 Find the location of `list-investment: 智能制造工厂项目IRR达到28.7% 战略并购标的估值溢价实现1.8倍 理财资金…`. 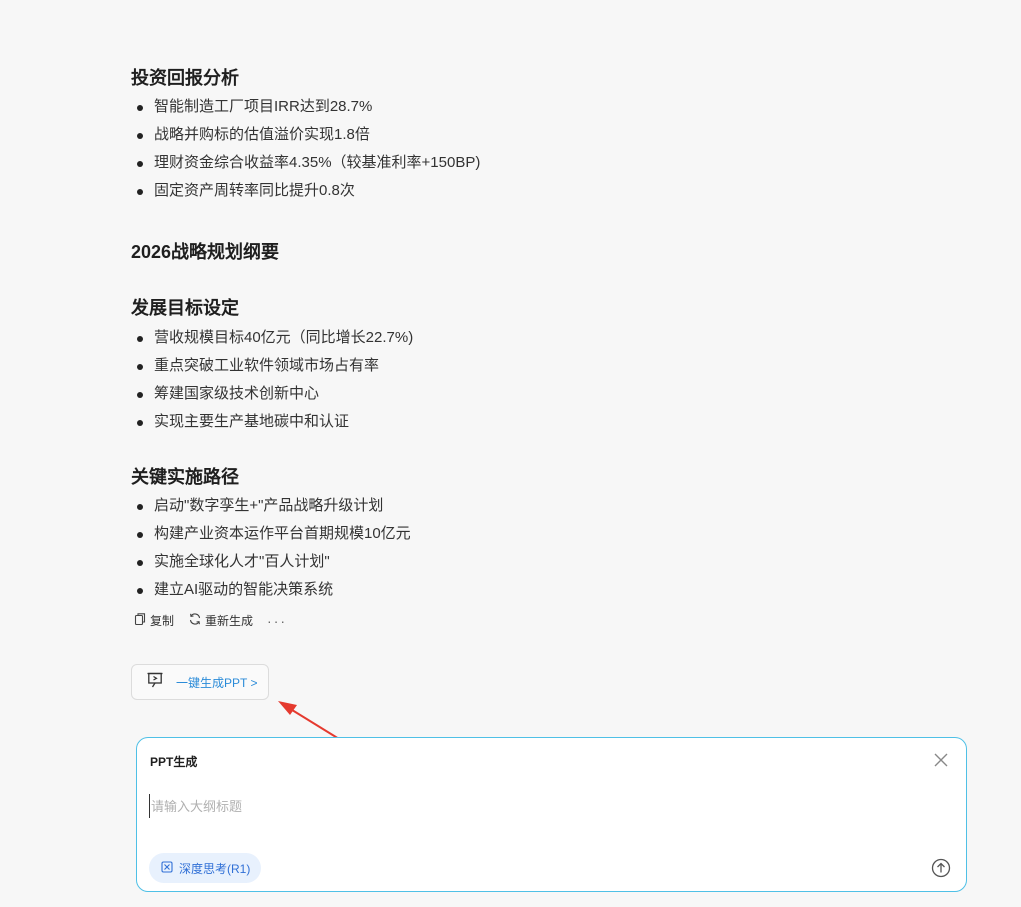

list-investment: 智能制造工厂项目IRR达到28.7% 战略并购标的估值溢价实现1.8倍 理财资金… is located at coordinates (305, 149).